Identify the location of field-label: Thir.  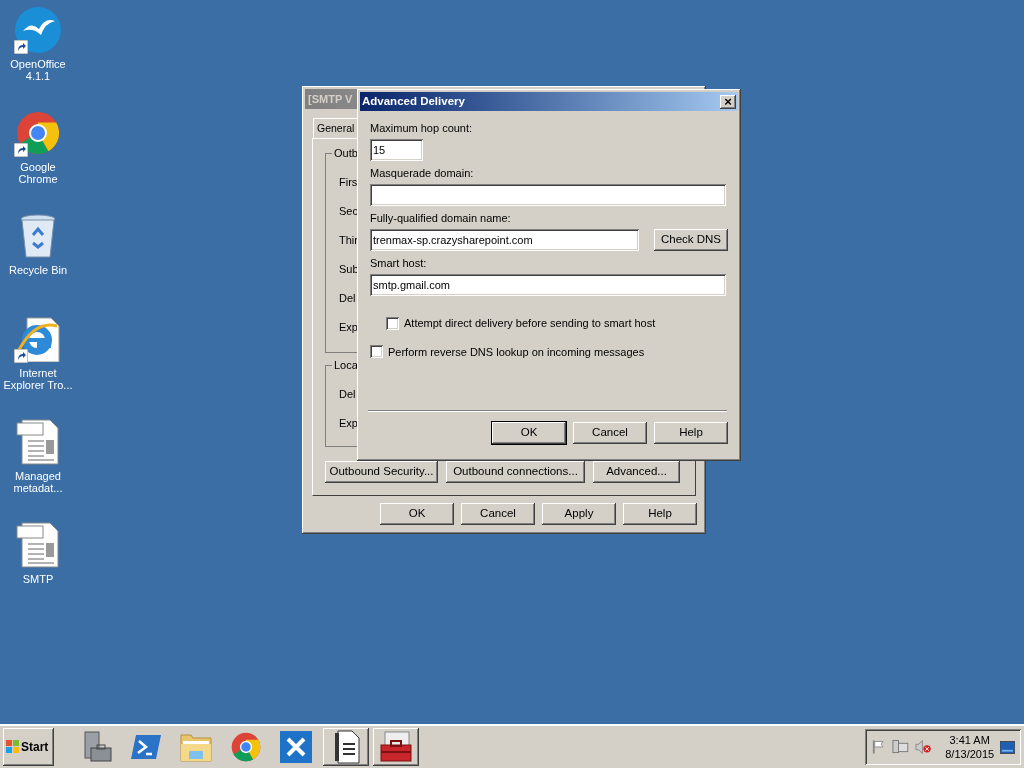
(348, 240).